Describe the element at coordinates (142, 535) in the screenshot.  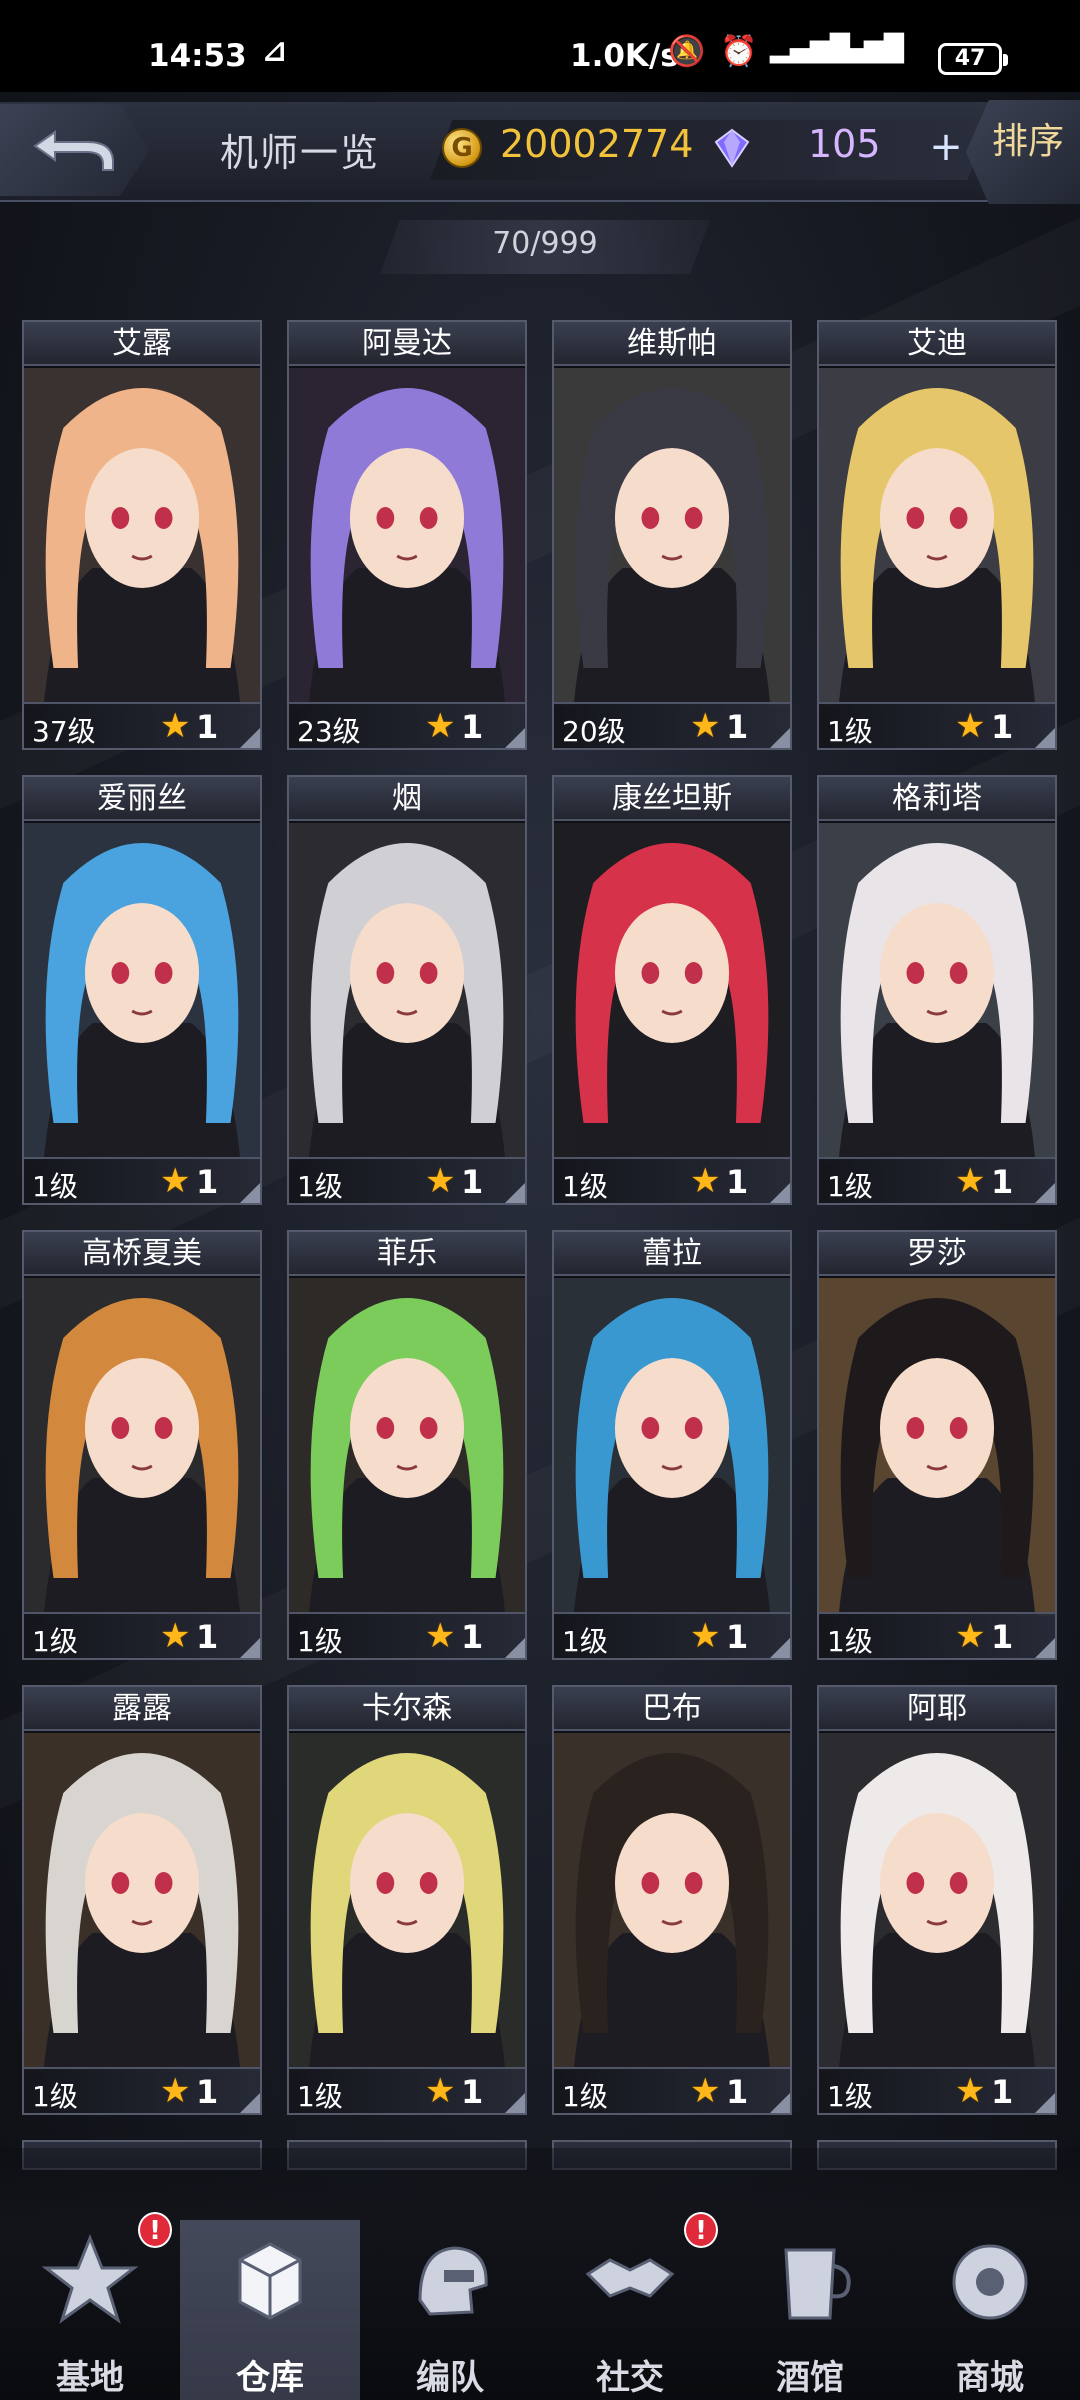
I see `pilot-card: 艾露 37级 ★ 1` at that location.